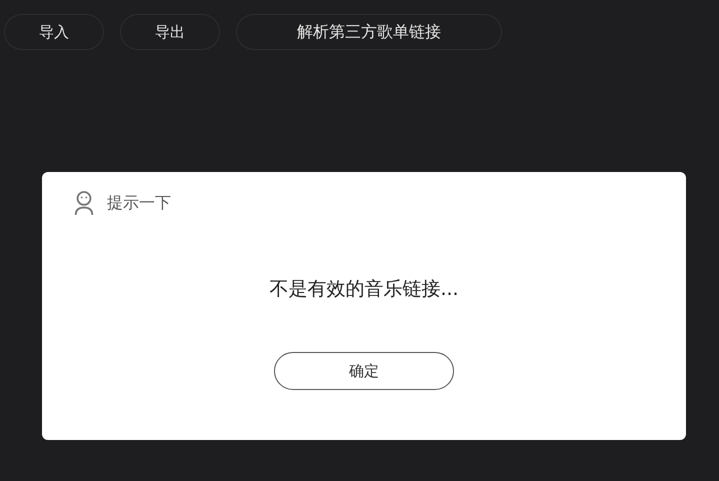  What do you see at coordinates (139, 203) in the screenshot?
I see `dialog-title: 提示一下` at bounding box center [139, 203].